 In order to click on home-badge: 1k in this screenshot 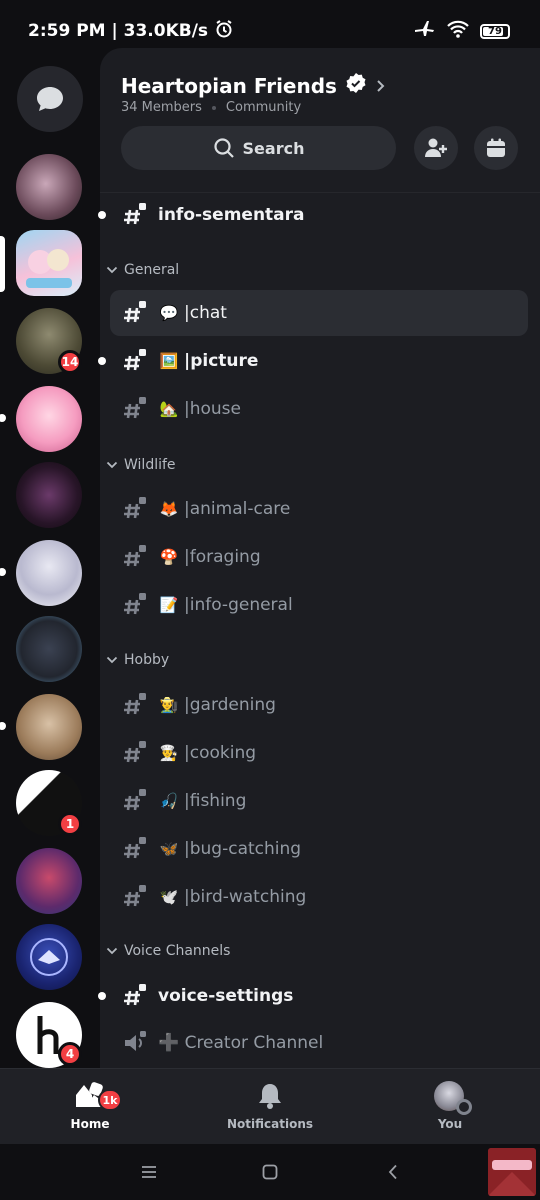, I will do `click(110, 1100)`.